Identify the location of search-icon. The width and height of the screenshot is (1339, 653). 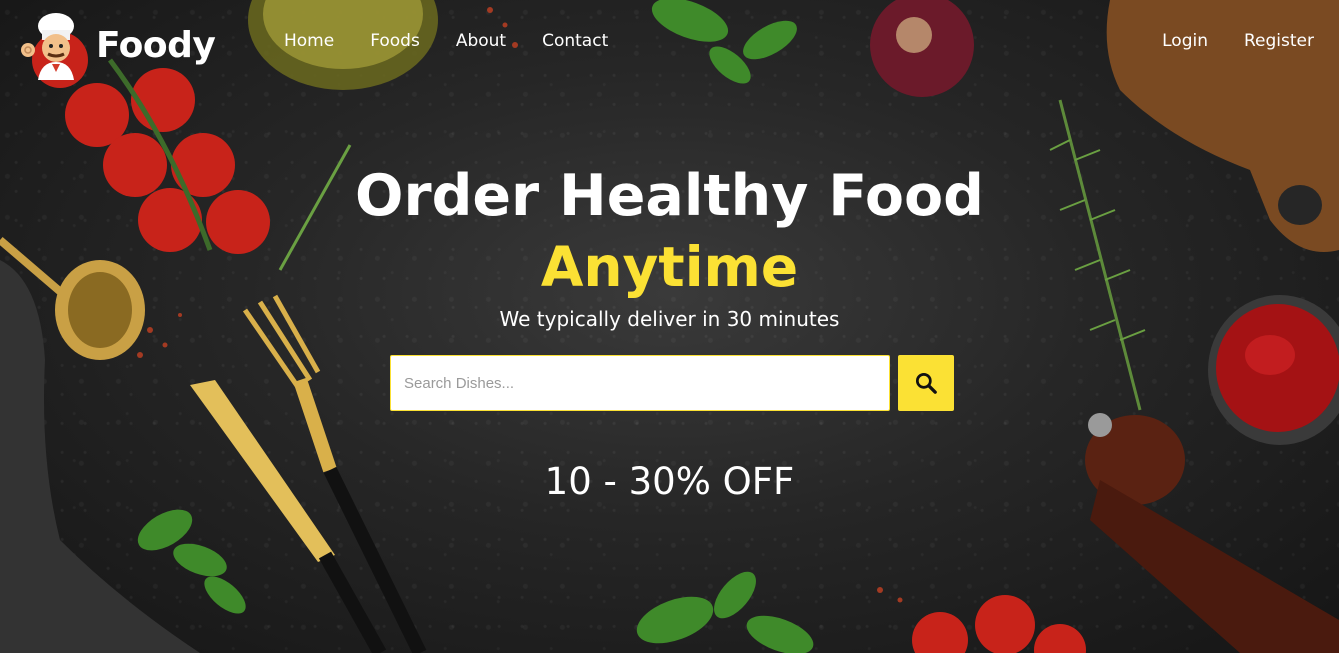
(926, 383).